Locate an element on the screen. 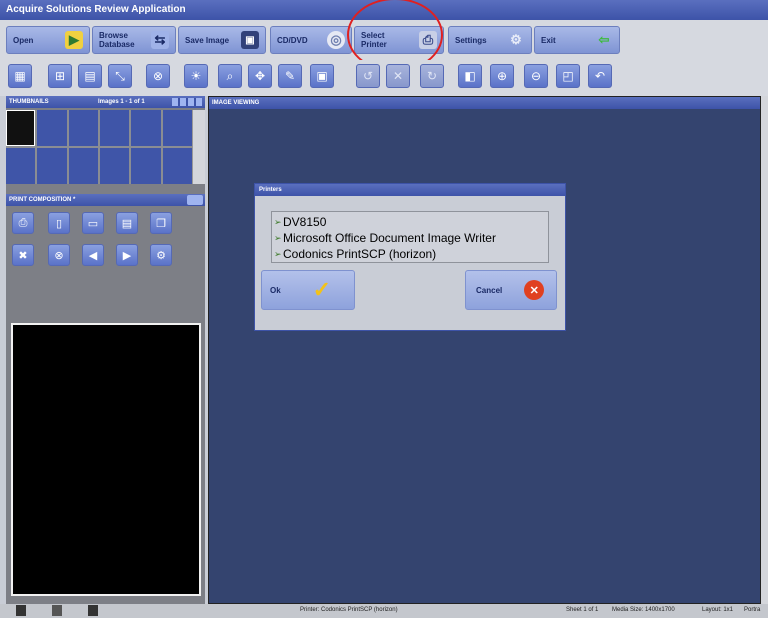  copy-page-tool-icon: ❐ is located at coordinates (161, 223).